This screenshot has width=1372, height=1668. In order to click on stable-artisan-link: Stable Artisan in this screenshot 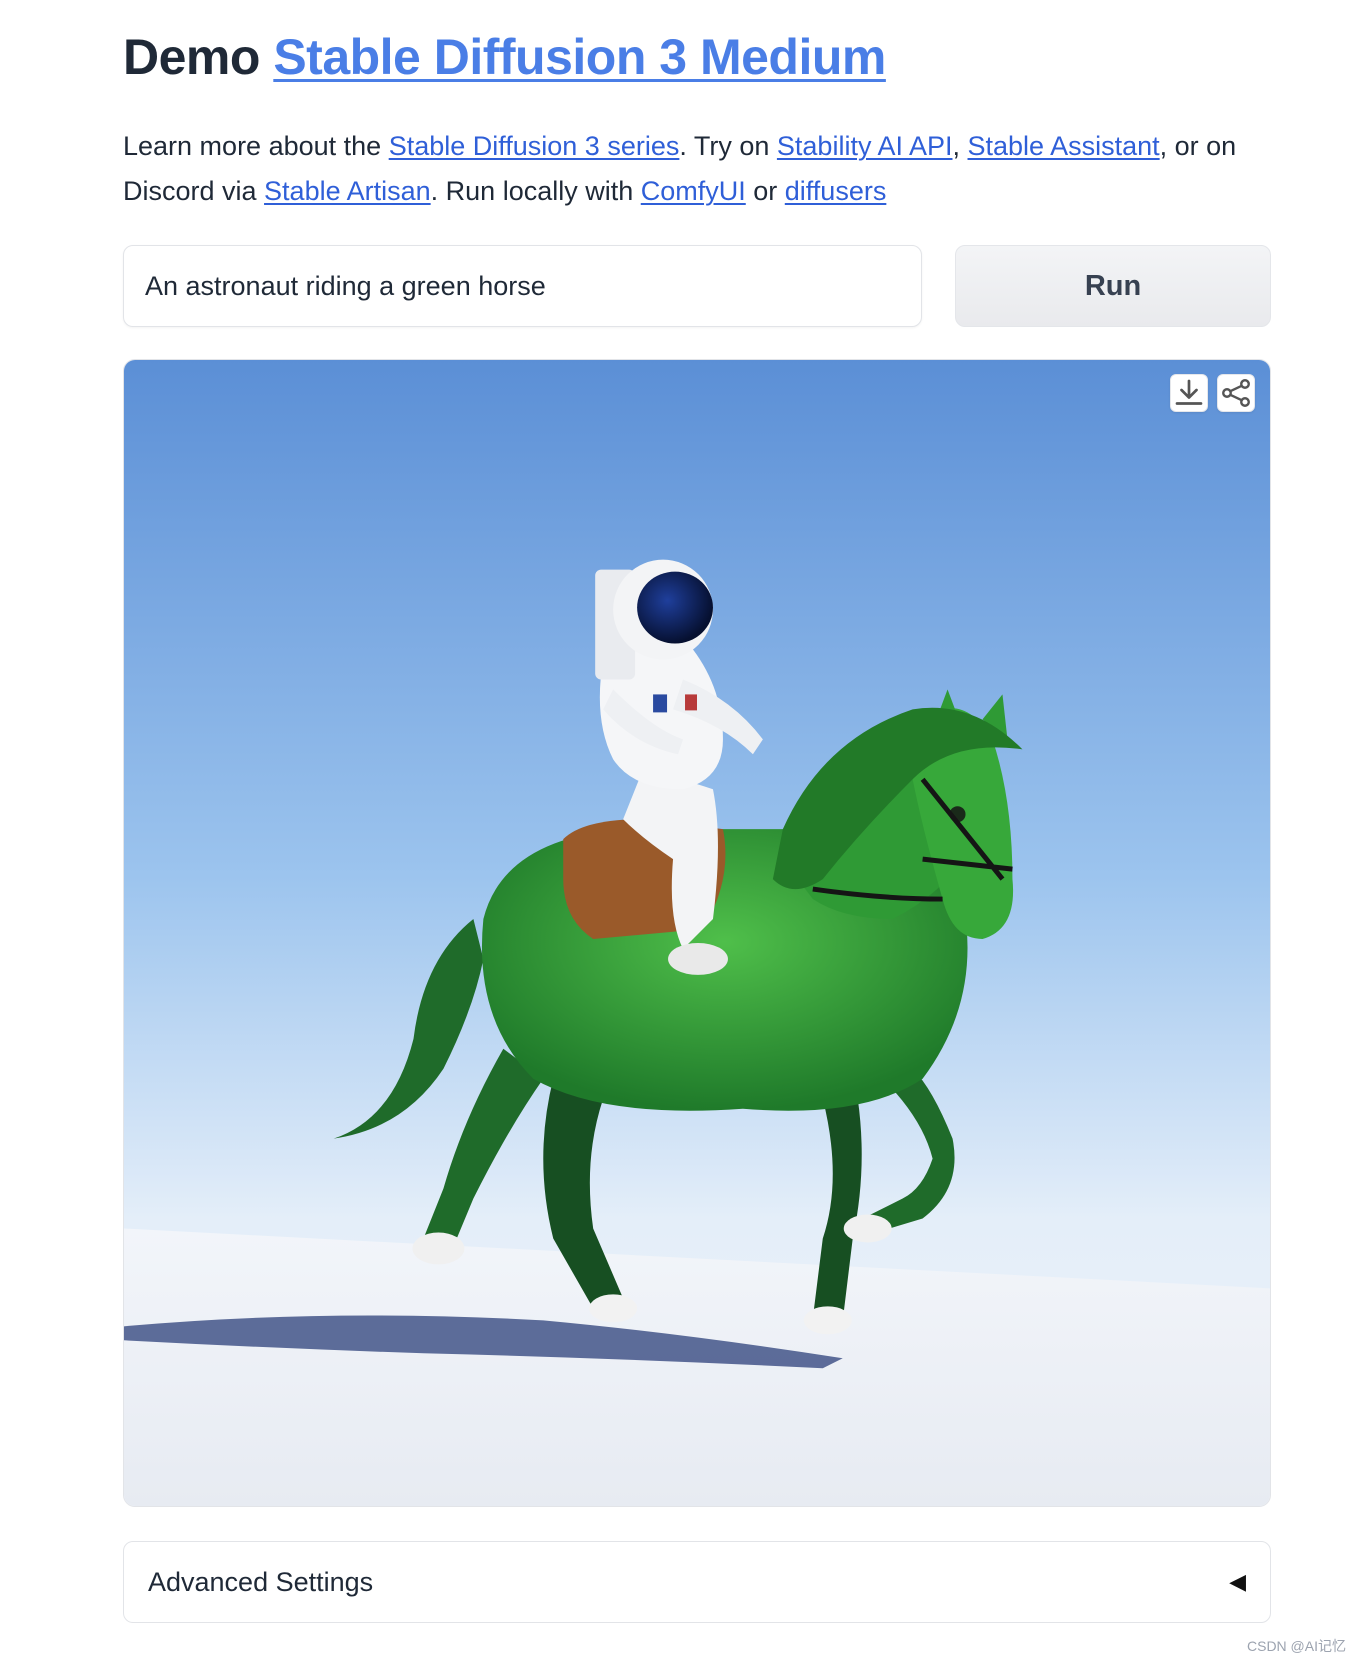, I will do `click(347, 191)`.